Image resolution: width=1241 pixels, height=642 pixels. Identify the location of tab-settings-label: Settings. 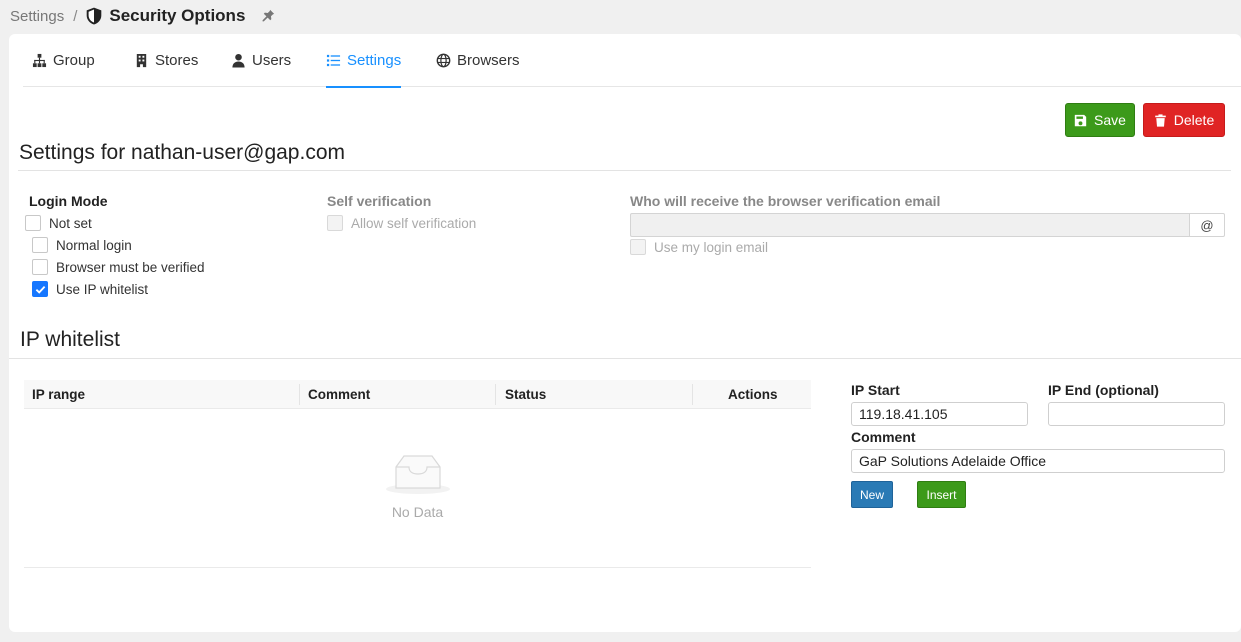
(374, 60).